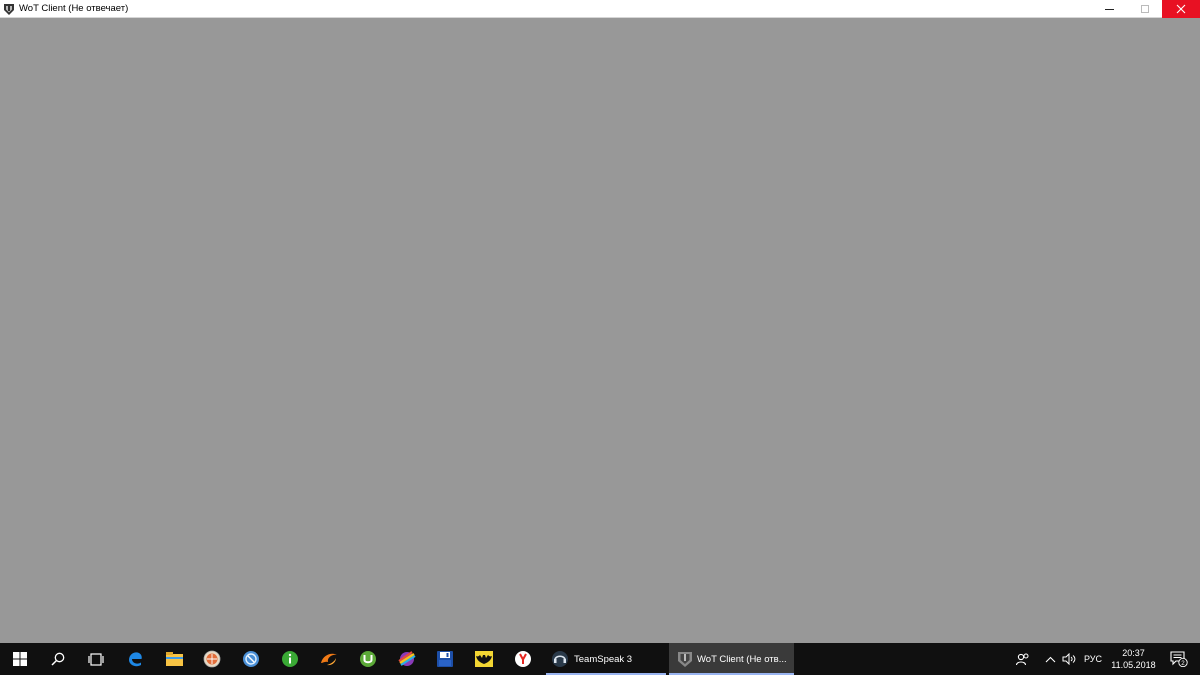 The width and height of the screenshot is (1200, 675). I want to click on search-icon, so click(58, 659).